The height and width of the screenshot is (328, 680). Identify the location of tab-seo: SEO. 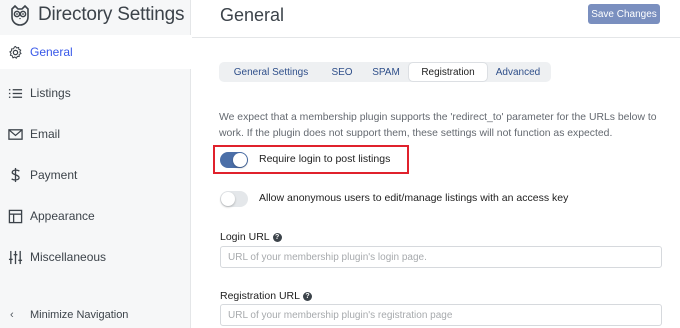
(342, 72).